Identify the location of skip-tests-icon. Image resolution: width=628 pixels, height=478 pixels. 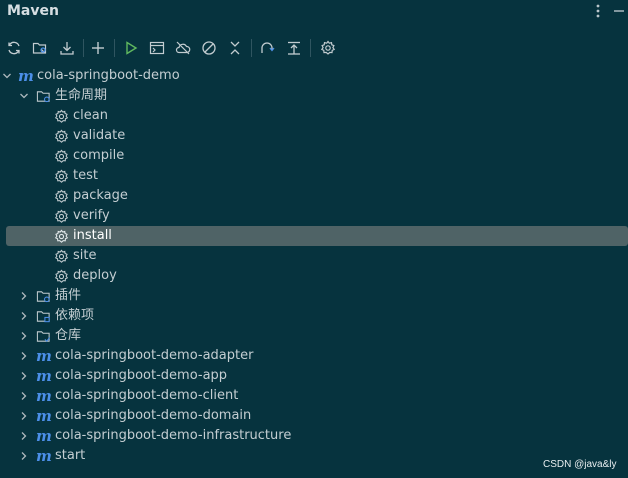
(209, 48).